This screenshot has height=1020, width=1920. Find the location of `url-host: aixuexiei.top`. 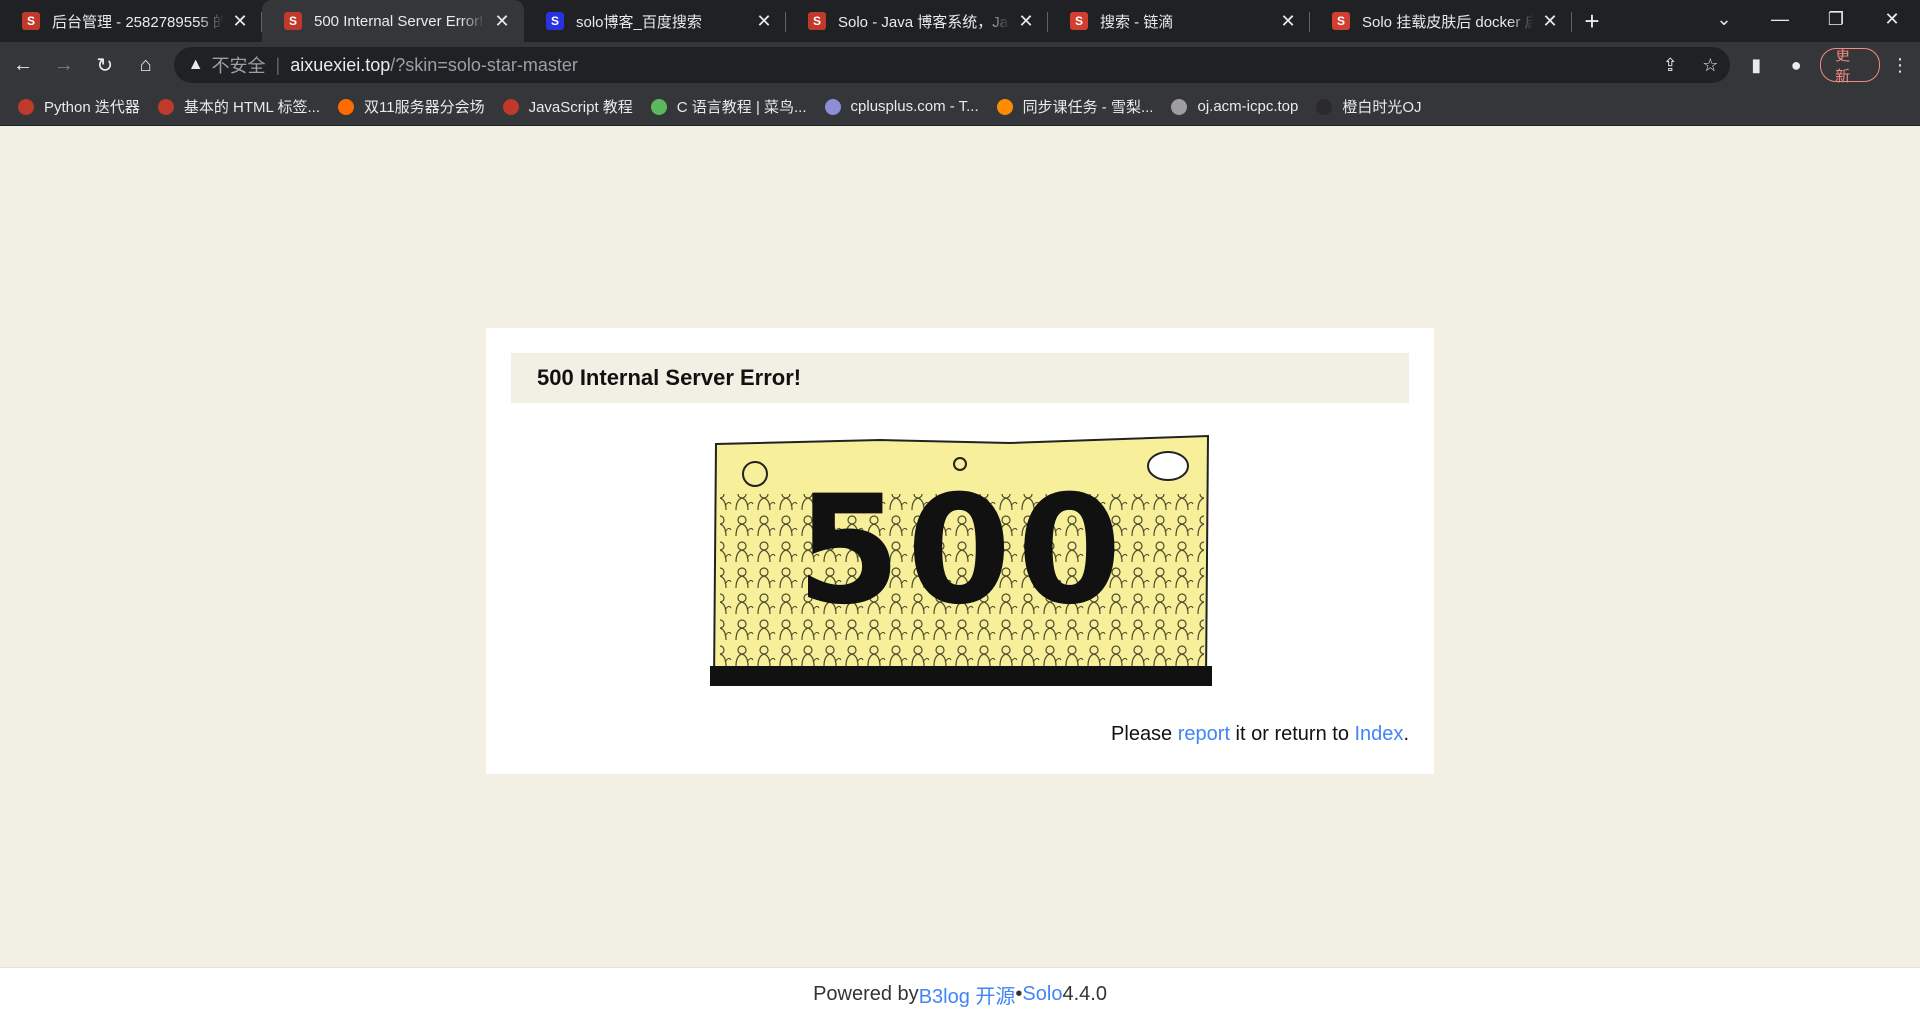

url-host: aixuexiei.top is located at coordinates (340, 64).